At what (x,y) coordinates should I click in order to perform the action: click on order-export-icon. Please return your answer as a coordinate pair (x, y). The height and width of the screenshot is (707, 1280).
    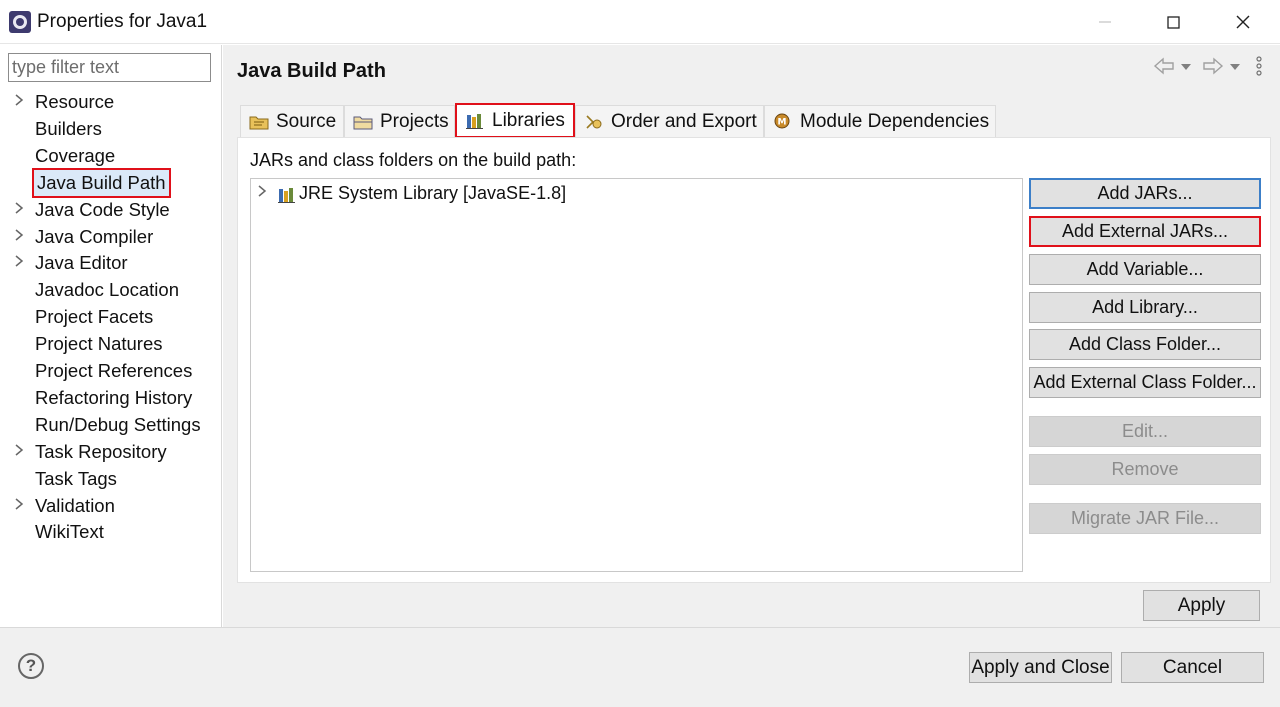
    Looking at the image, I should click on (594, 121).